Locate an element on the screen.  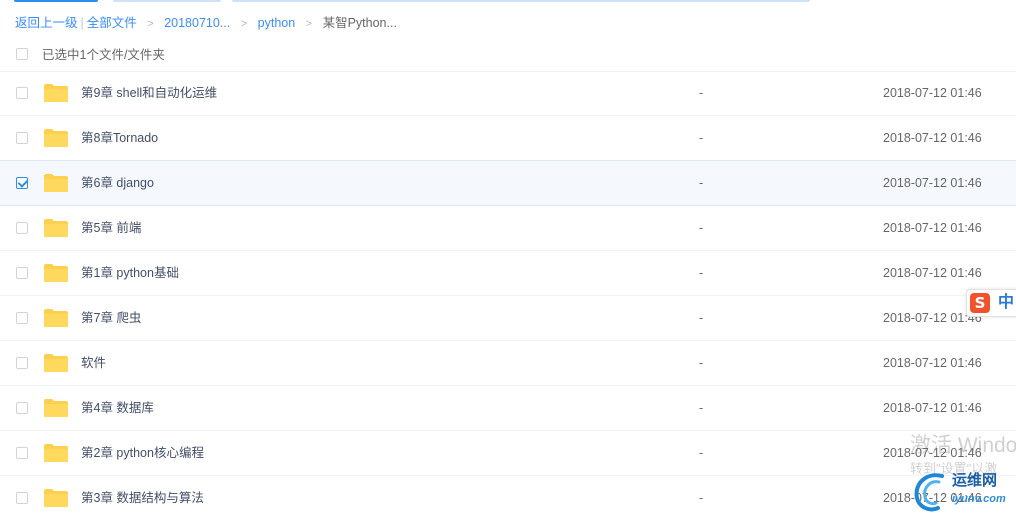
file-name: 第8章Tornado is located at coordinates (119, 138).